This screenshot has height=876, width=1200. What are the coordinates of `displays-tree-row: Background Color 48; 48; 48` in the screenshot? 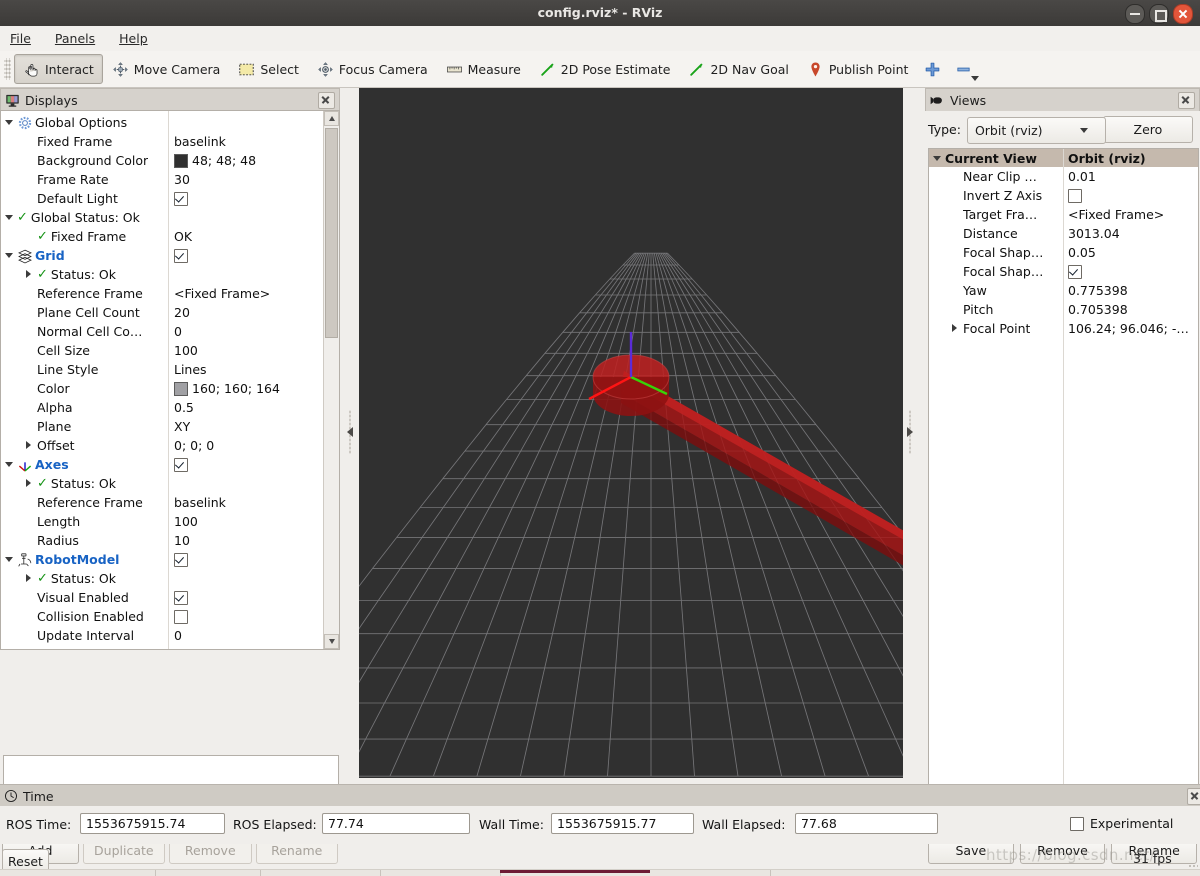 It's located at (162, 160).